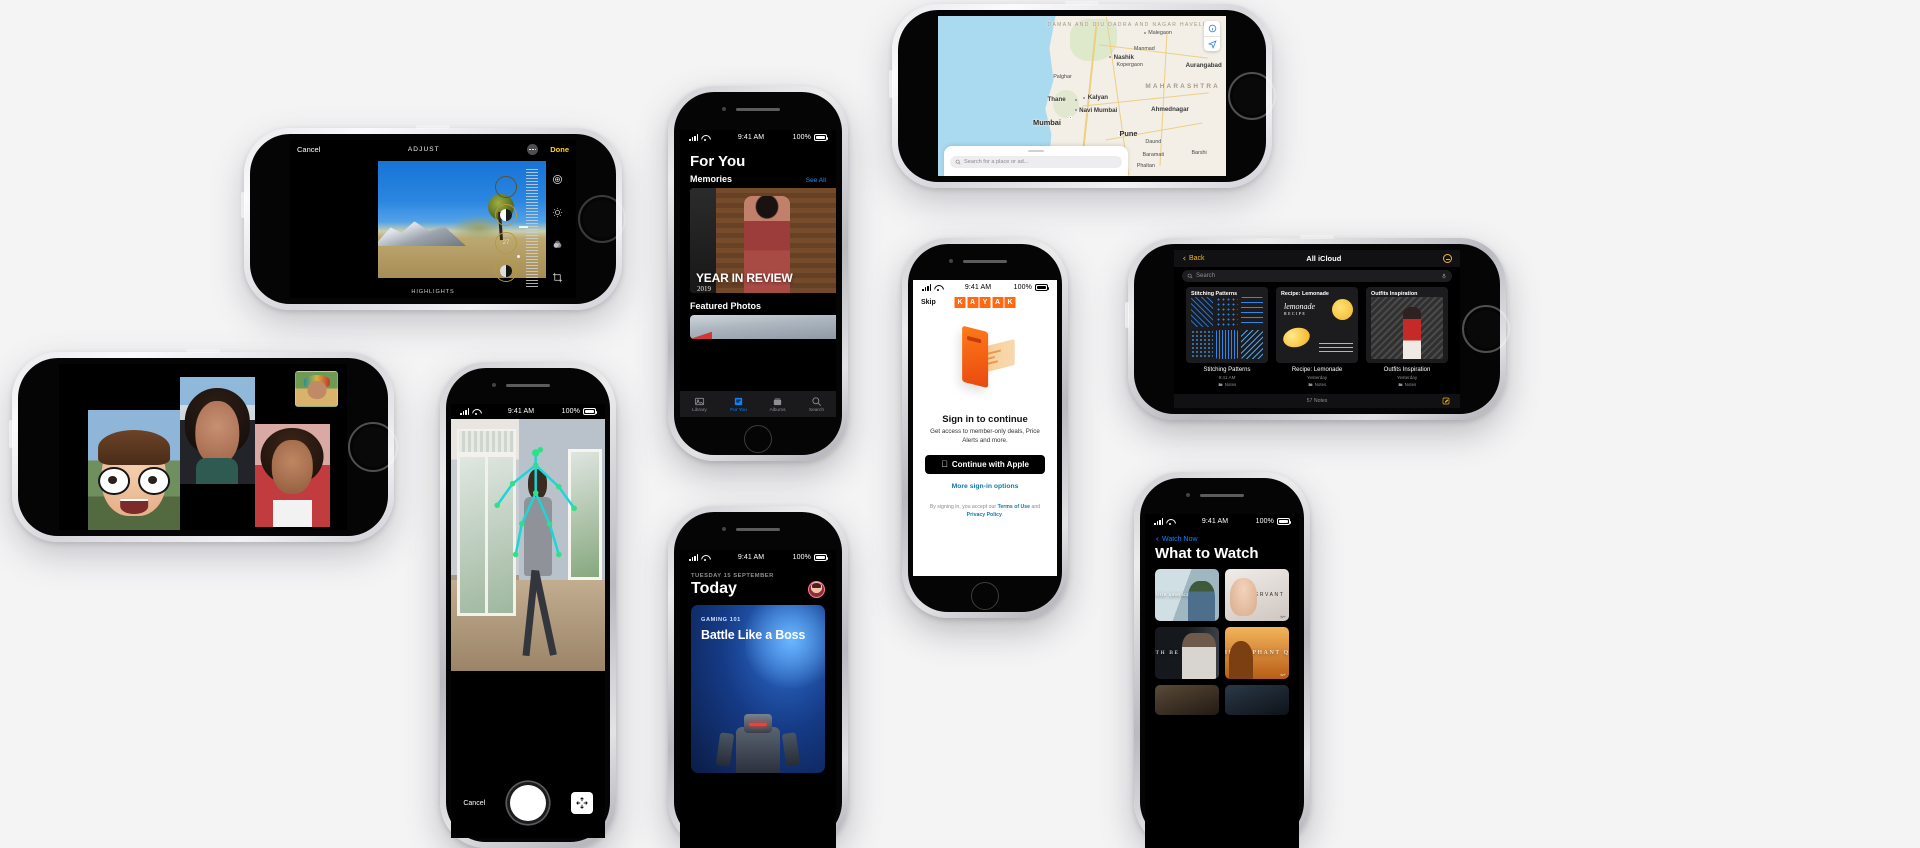 This screenshot has height=848, width=1920. I want to click on slider-ruler, so click(527, 228).